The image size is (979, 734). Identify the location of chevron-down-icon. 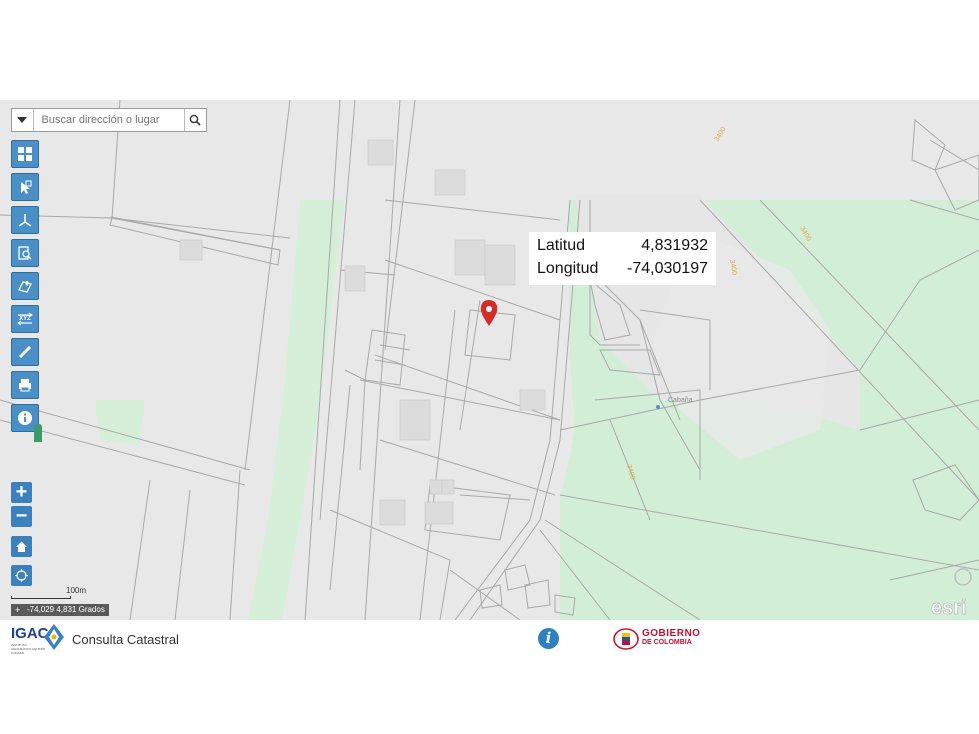
(22, 120).